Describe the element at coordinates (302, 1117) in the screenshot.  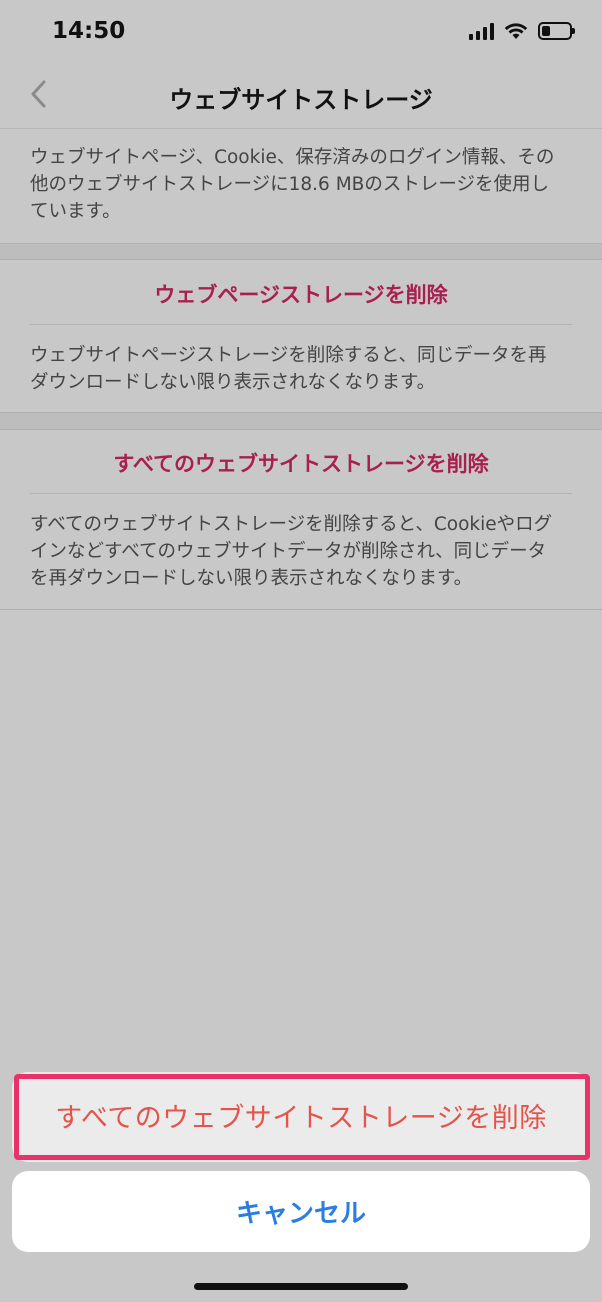
I see `highlight-annotation` at that location.